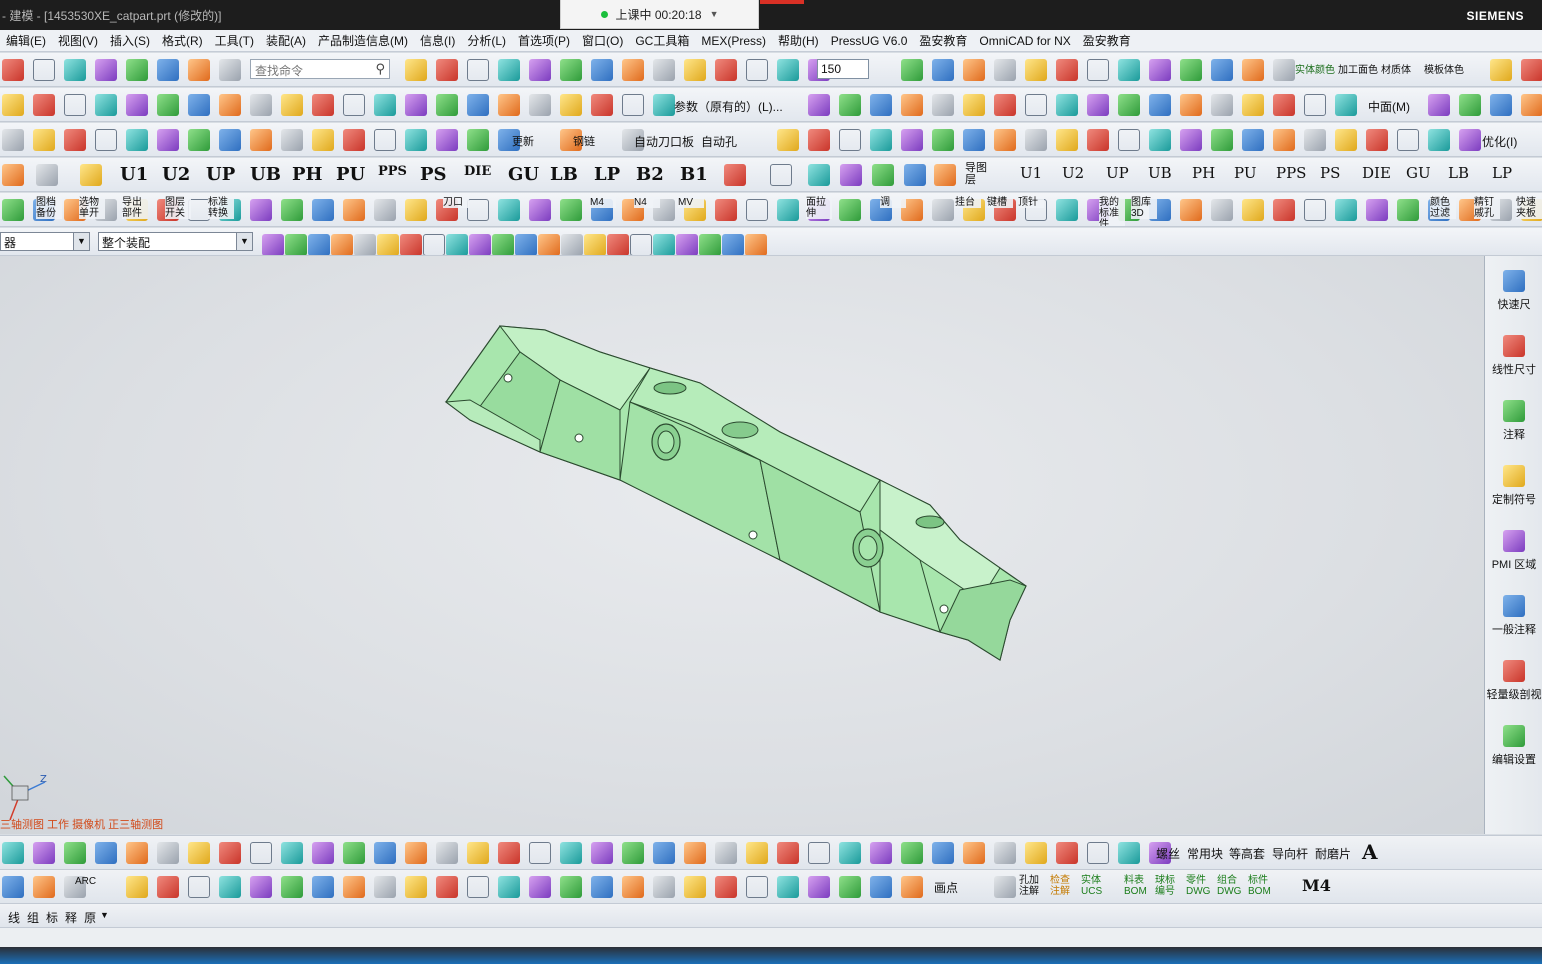  Describe the element at coordinates (433, 174) in the screenshot. I see `plate-button-ps: PS` at that location.